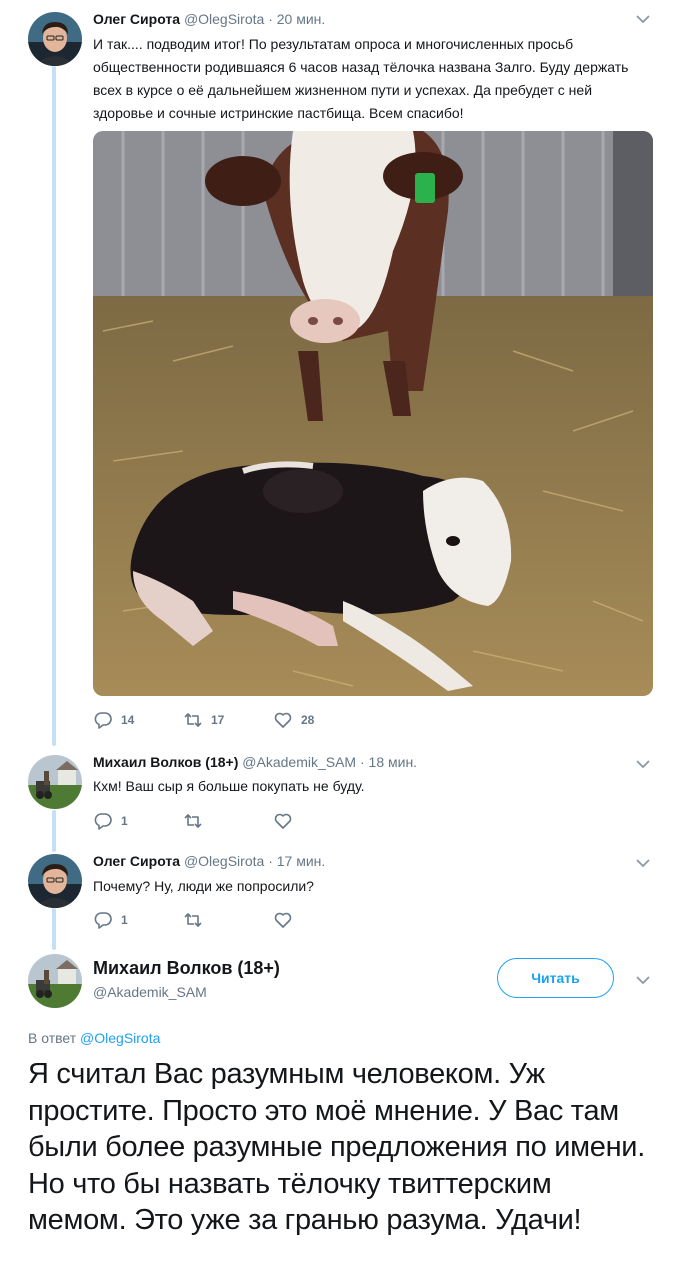 This screenshot has height=1280, width=673. What do you see at coordinates (301, 19) in the screenshot?
I see `timestamp: 20 мин.` at bounding box center [301, 19].